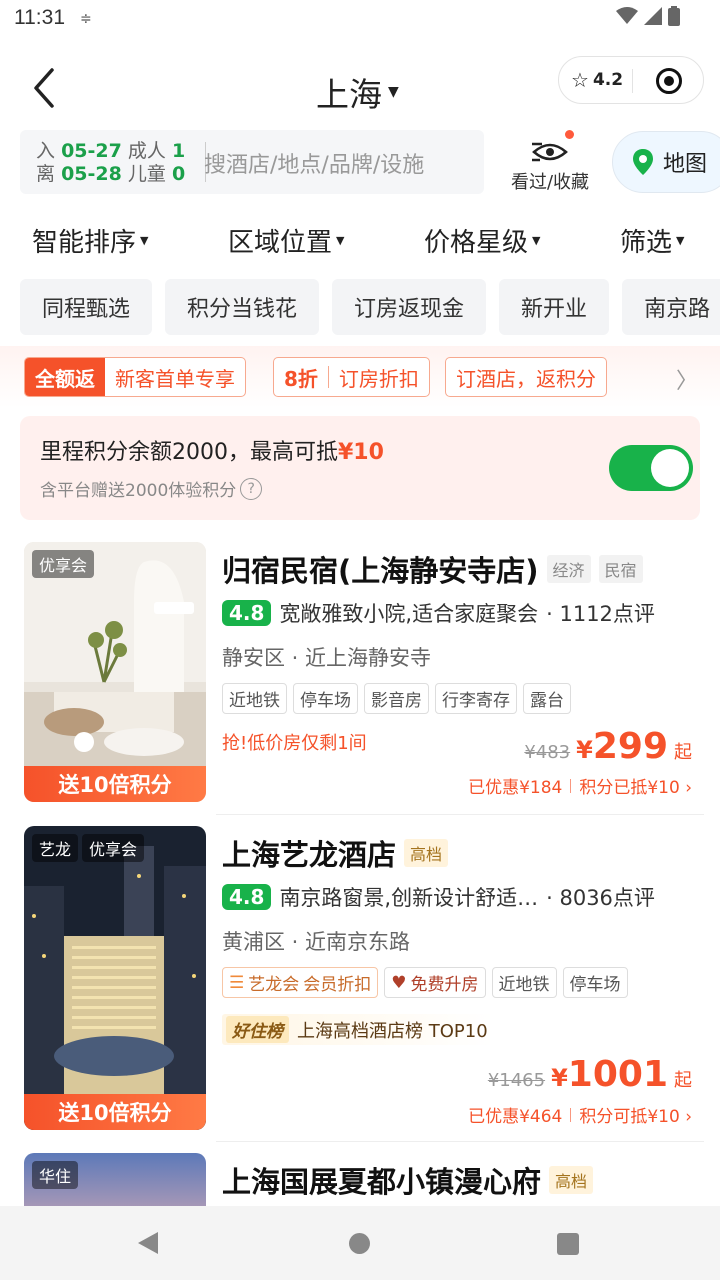 The image size is (720, 1280). I want to click on eye-icon, so click(550, 152).